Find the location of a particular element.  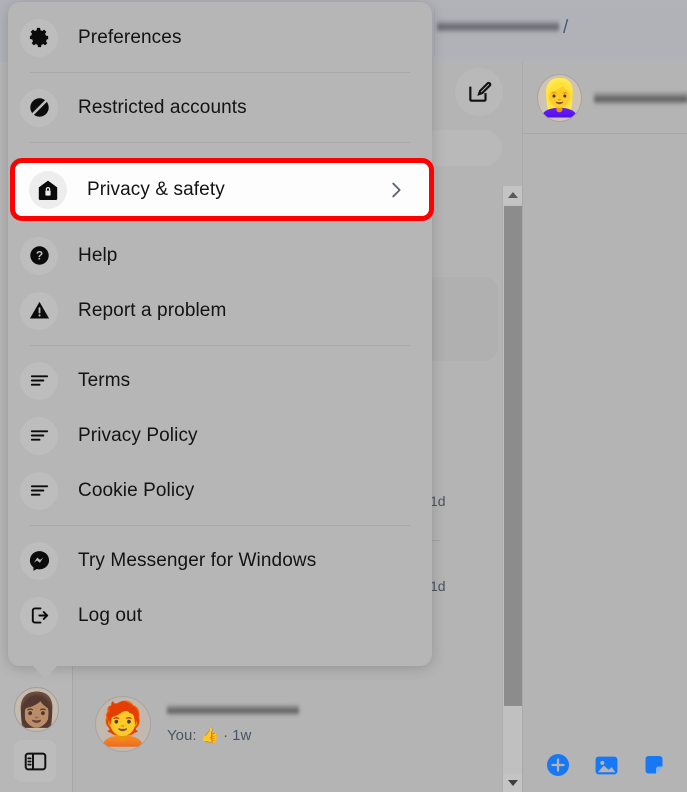

photo-icon is located at coordinates (606, 765).